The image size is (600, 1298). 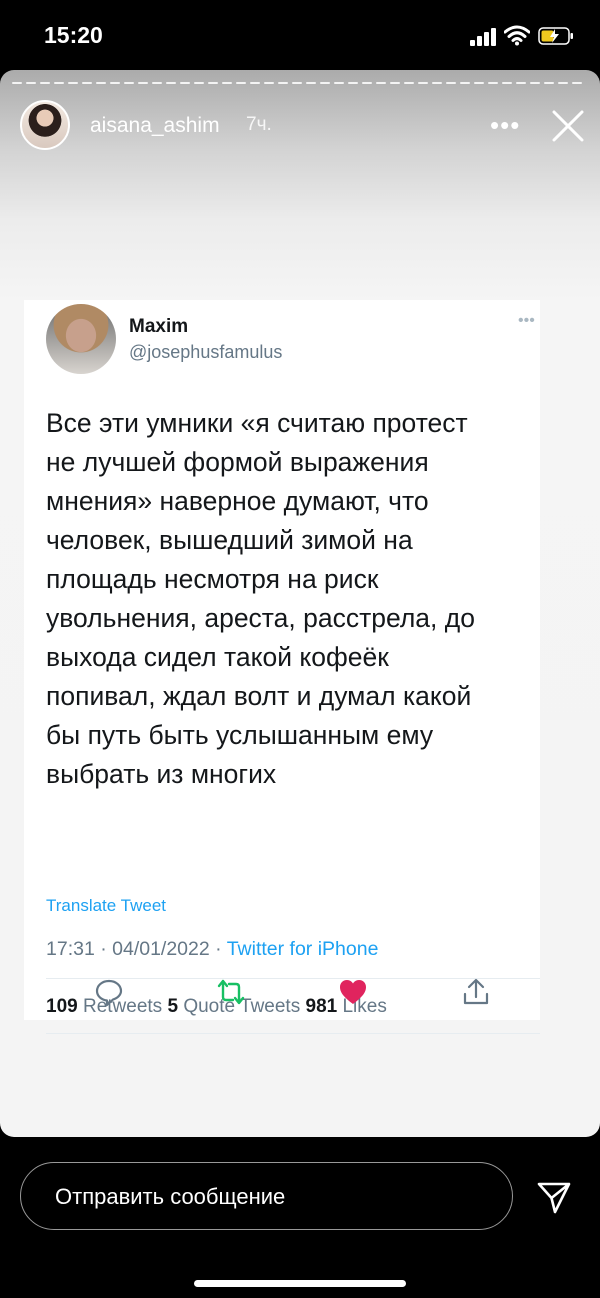 I want to click on tweet-text-line: бы путь быть услышанным ему, so click(x=240, y=735).